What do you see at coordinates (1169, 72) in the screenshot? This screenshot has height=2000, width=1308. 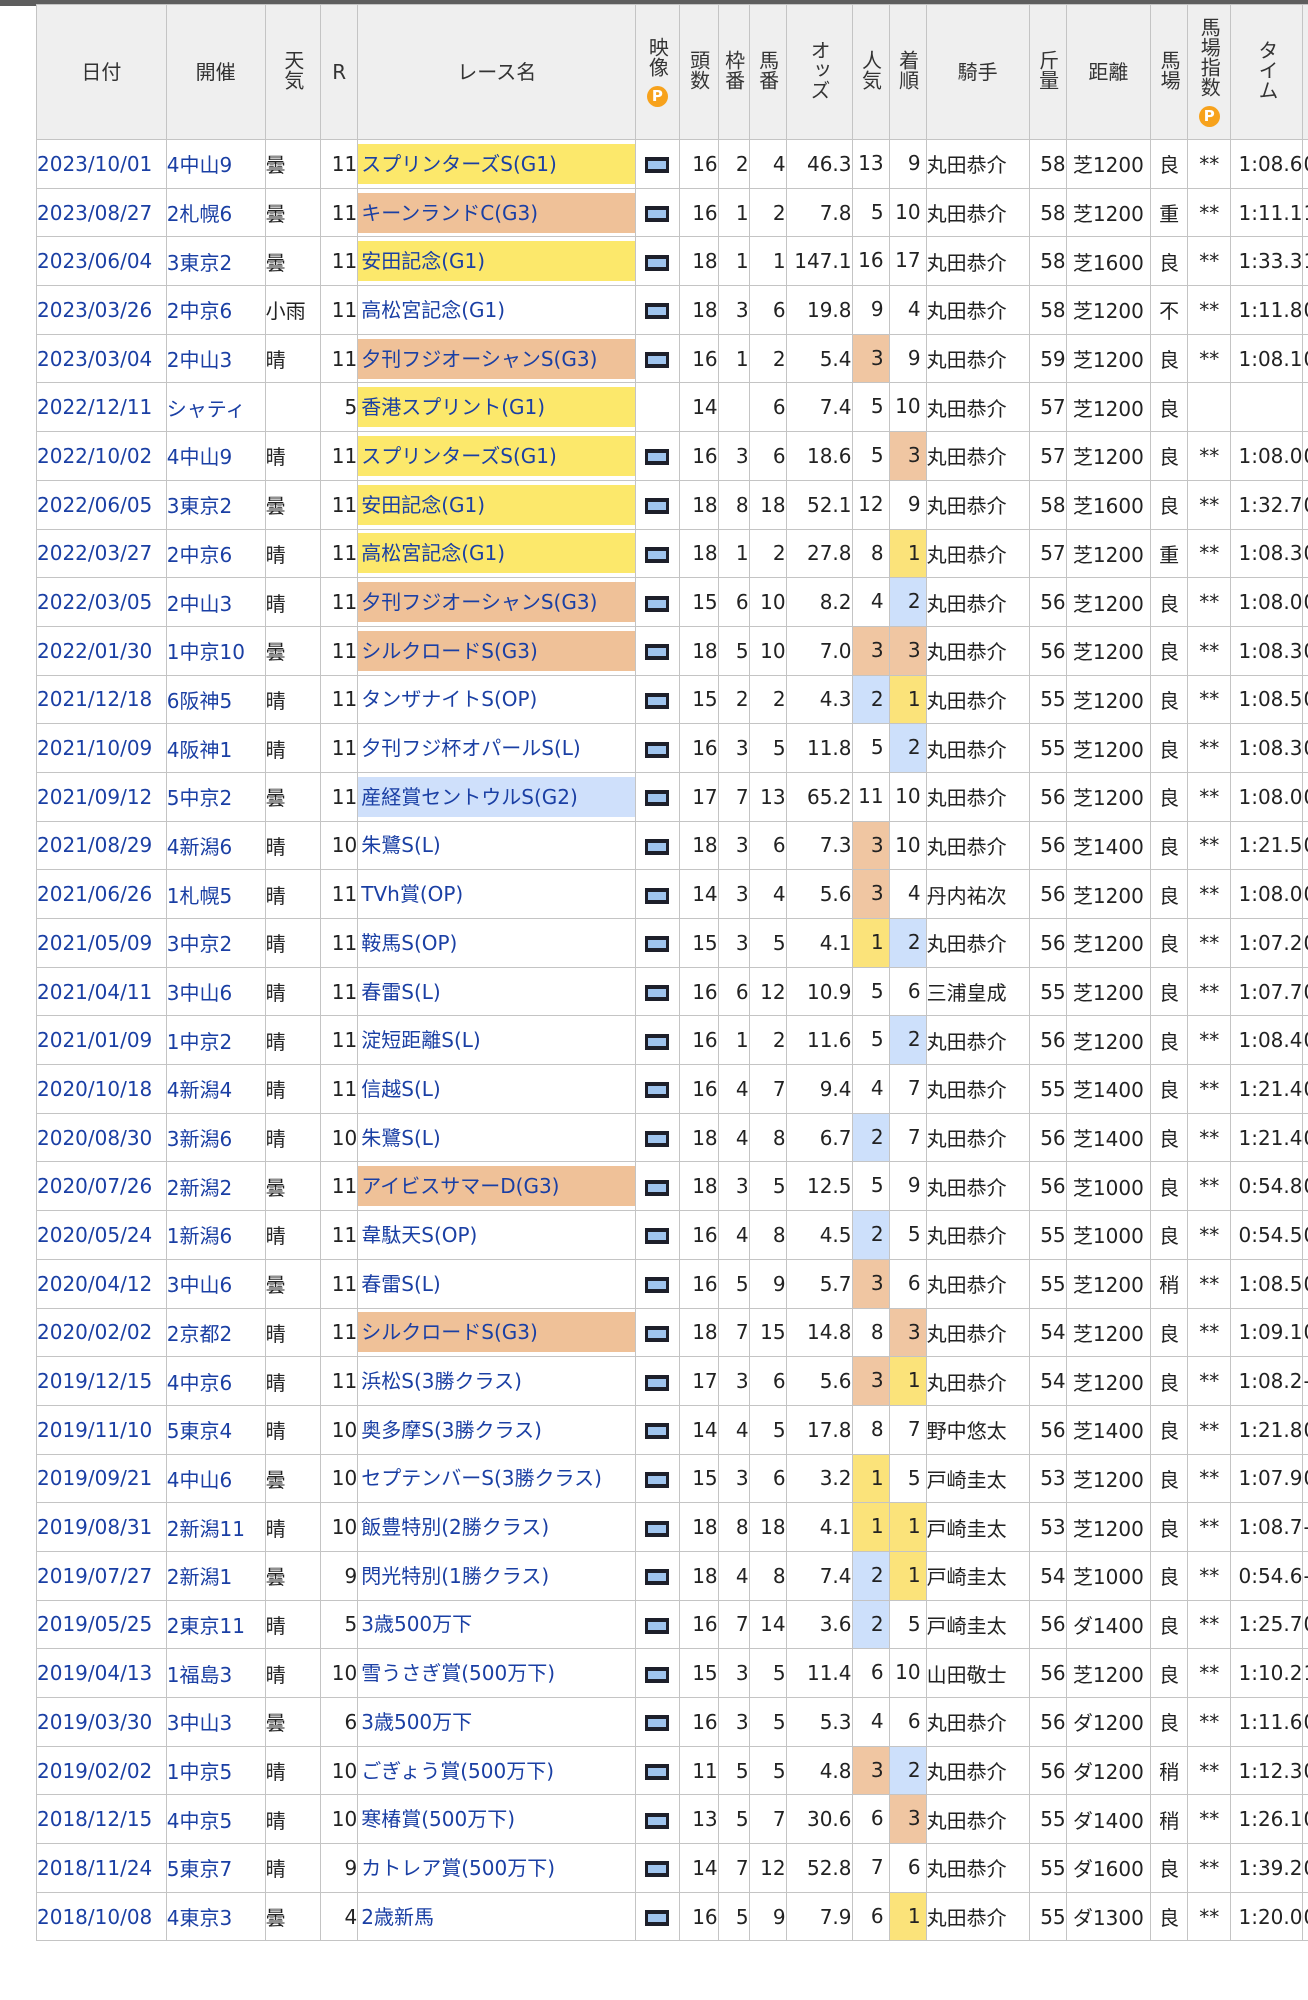 I see `col-header-track: 馬場` at bounding box center [1169, 72].